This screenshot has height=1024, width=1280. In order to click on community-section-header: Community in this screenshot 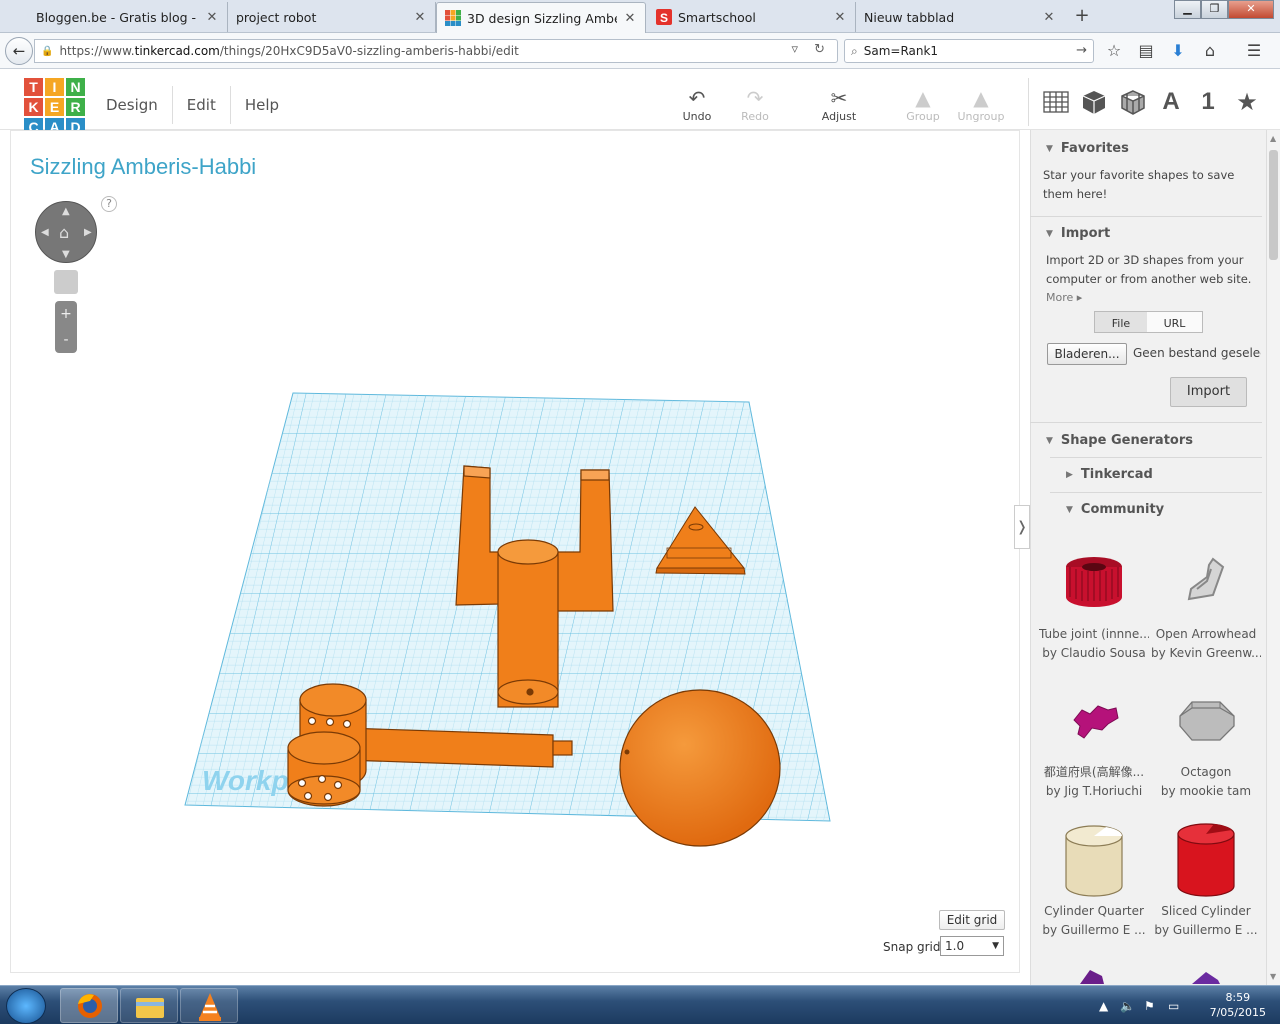, I will do `click(1115, 509)`.